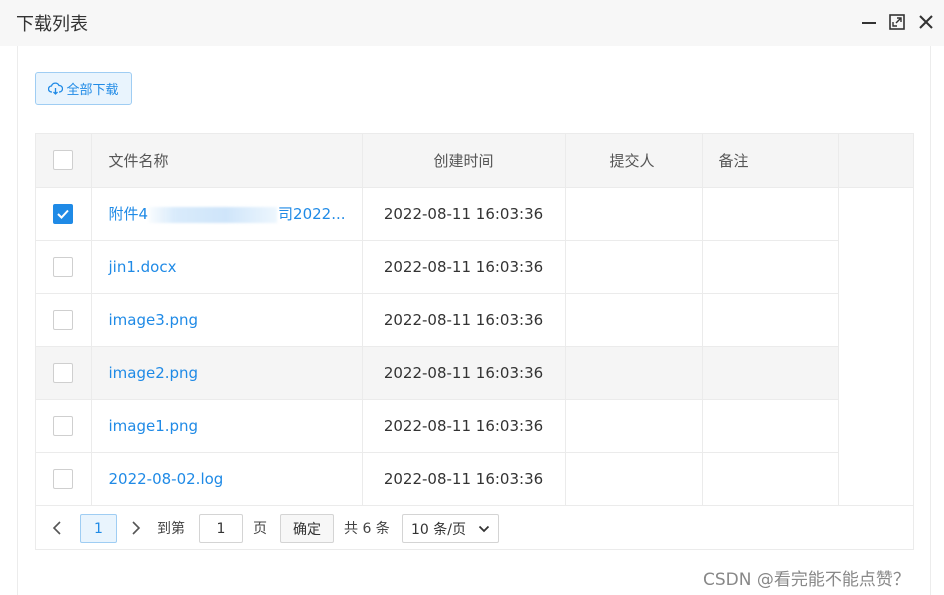  What do you see at coordinates (869, 22) in the screenshot?
I see `minimize-icon` at bounding box center [869, 22].